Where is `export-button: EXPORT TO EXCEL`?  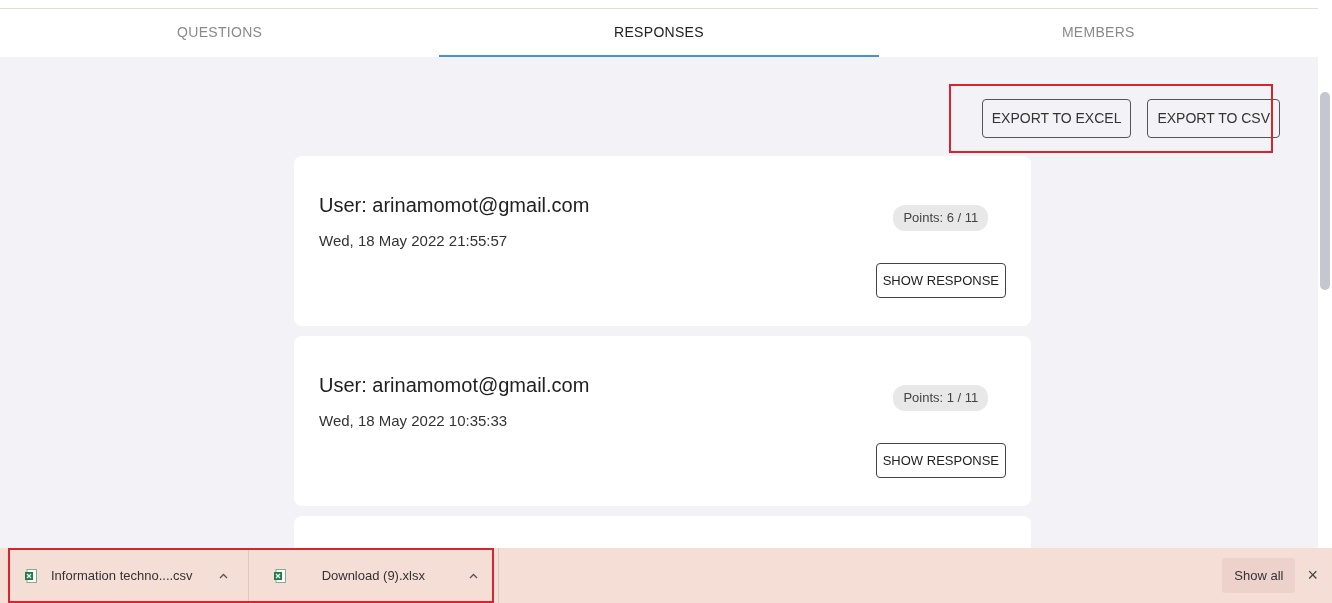 export-button: EXPORT TO EXCEL is located at coordinates (1056, 118).